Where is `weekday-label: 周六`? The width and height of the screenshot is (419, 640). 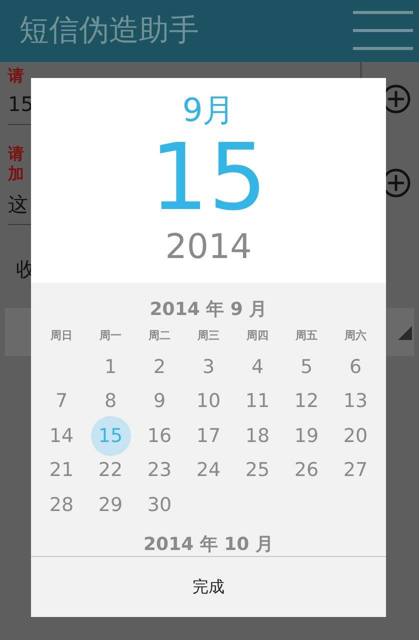 weekday-label: 周六 is located at coordinates (355, 335).